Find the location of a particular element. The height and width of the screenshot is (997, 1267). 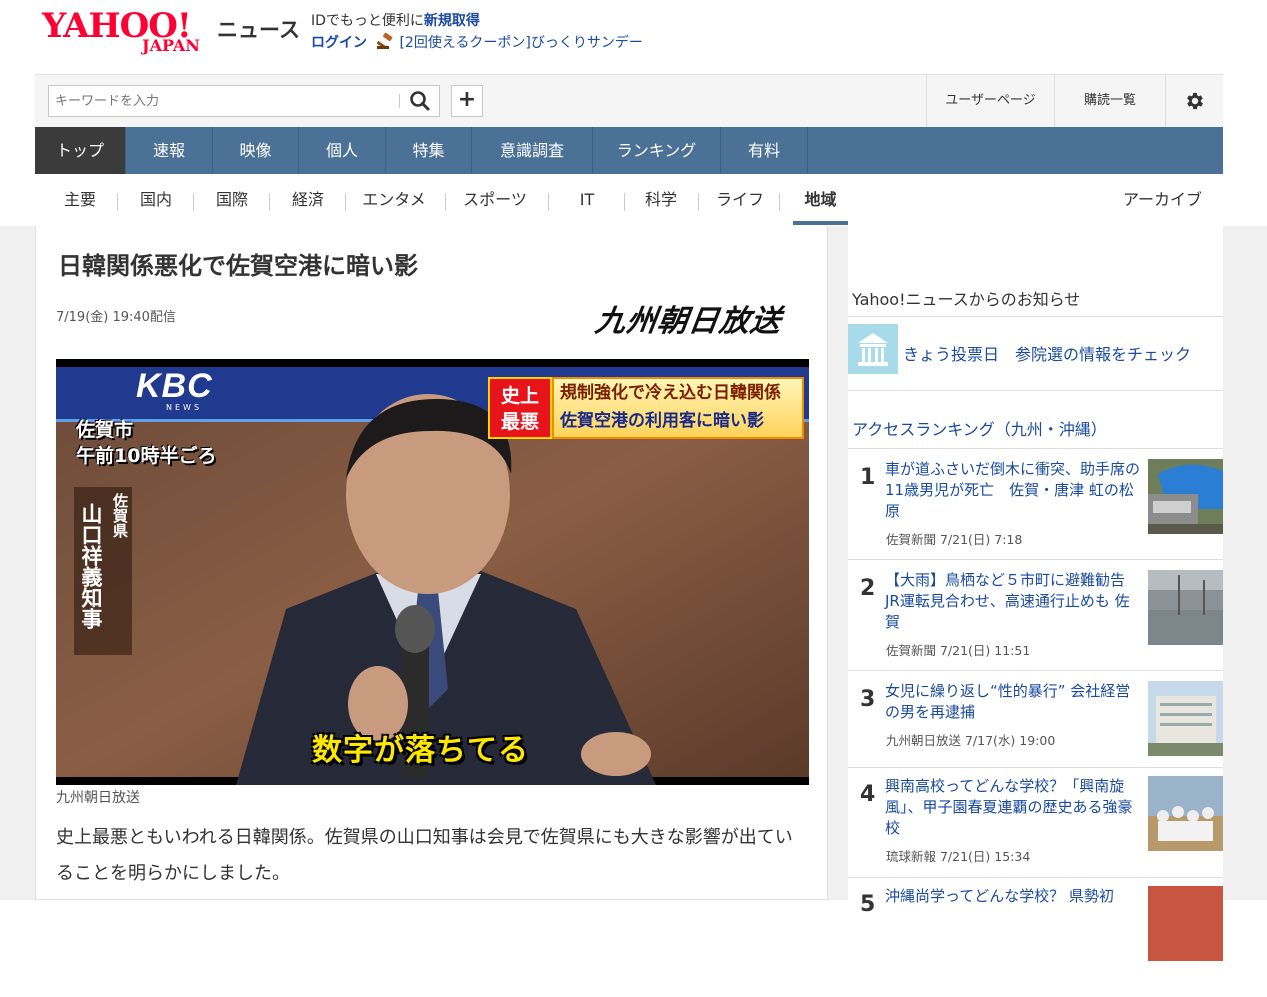

photo-subtitle: 数字が落ちてる is located at coordinates (420, 750).